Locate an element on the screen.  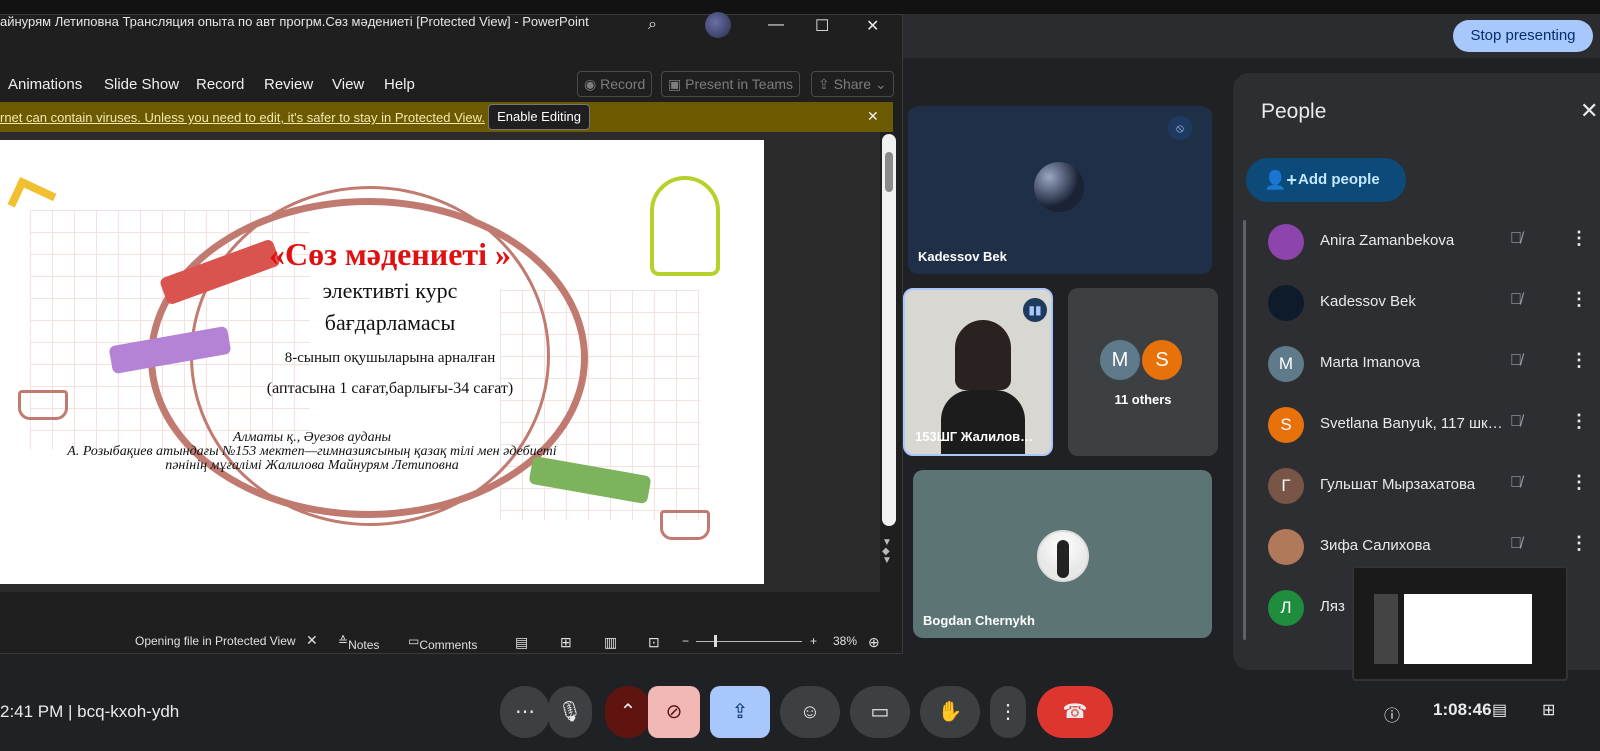
add-people-button: 👤+ Add people is located at coordinates (1326, 180).